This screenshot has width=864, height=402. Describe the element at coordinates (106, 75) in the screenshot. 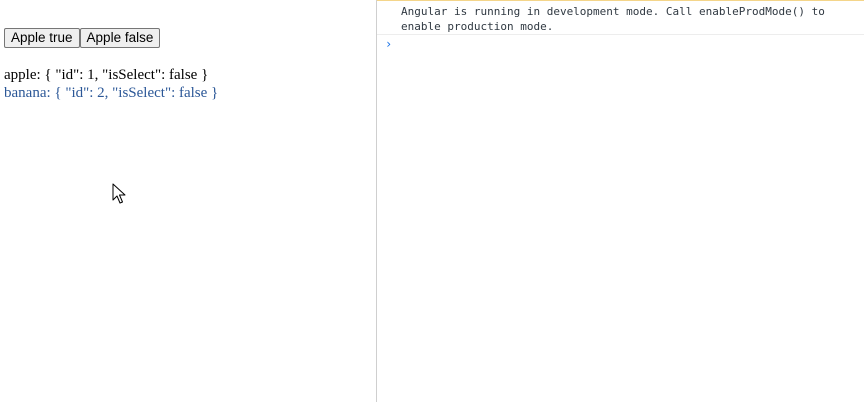

I see `apple-json-text: apple: { "id": 1, "isSelect": false }` at that location.